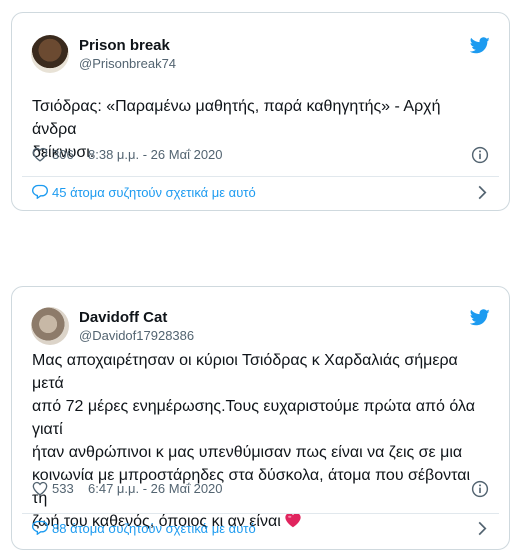  I want to click on tweet-header: Davidoff Cat @Davidof17928386, so click(260, 327).